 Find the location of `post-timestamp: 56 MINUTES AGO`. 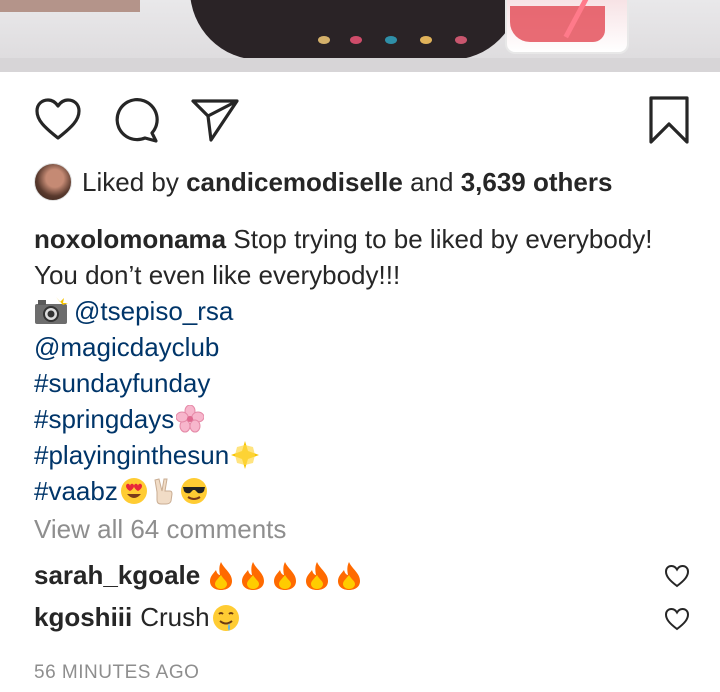

post-timestamp: 56 MINUTES AGO is located at coordinates (117, 672).